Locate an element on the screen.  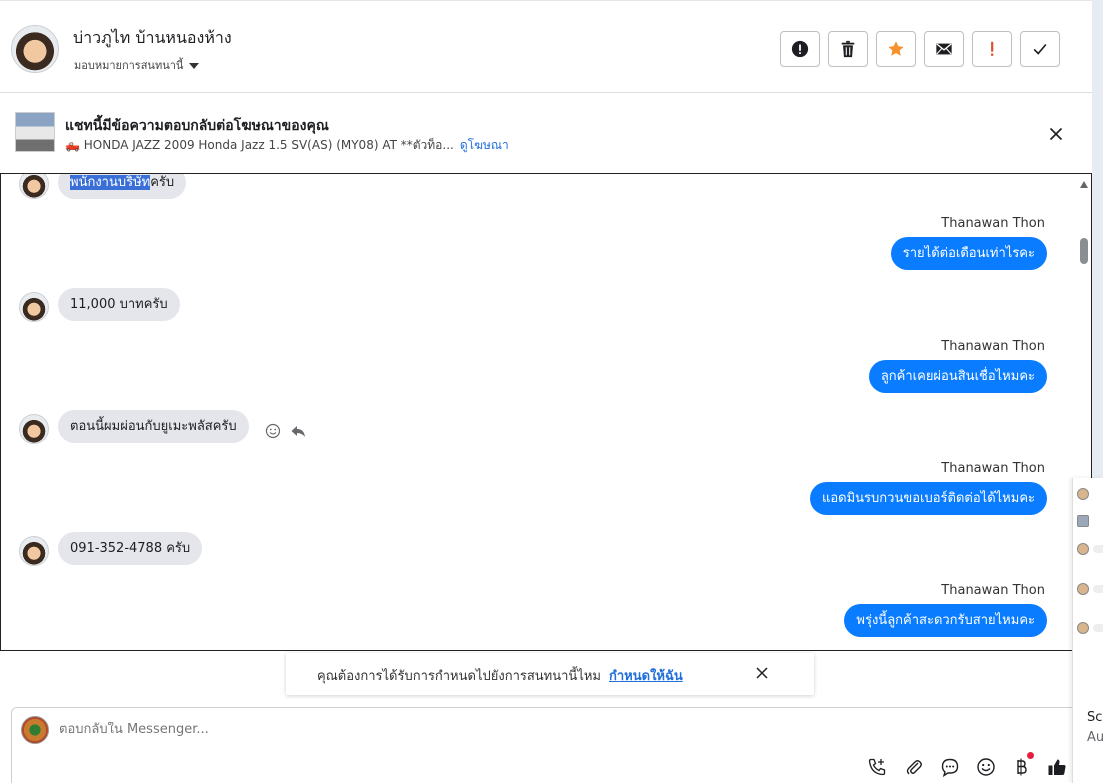
follow-up-button is located at coordinates (992, 49).